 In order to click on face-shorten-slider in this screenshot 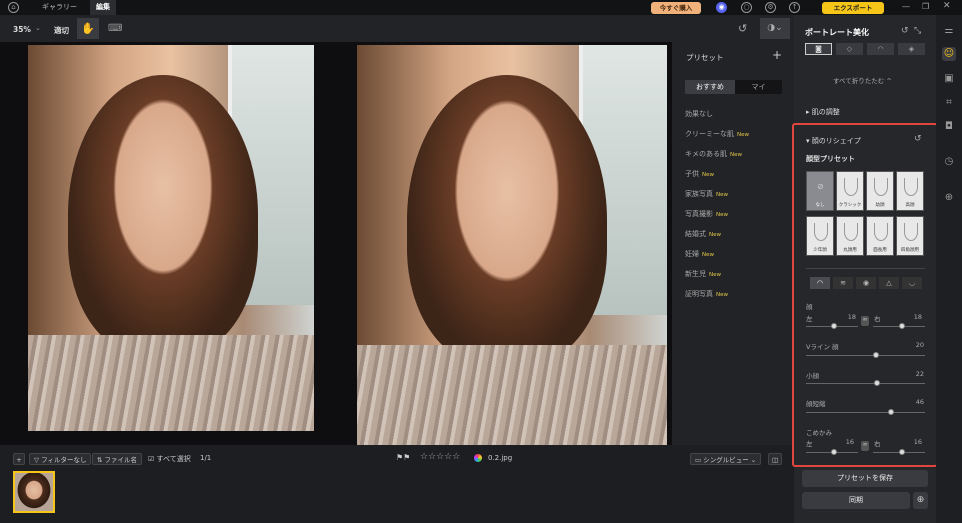, I will do `click(865, 412)`.